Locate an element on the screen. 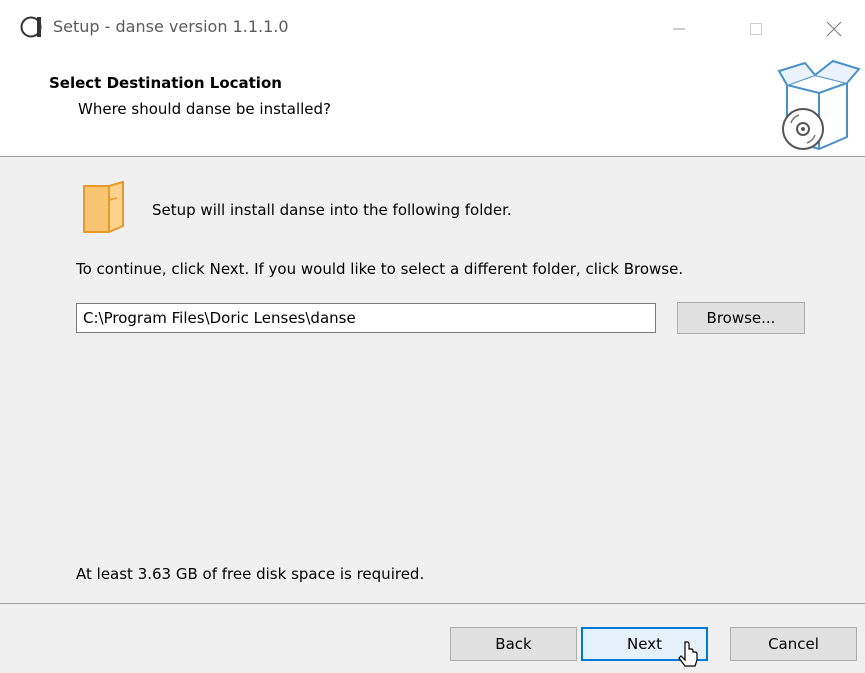 The height and width of the screenshot is (673, 865). cancel-button: Cancel is located at coordinates (793, 644).